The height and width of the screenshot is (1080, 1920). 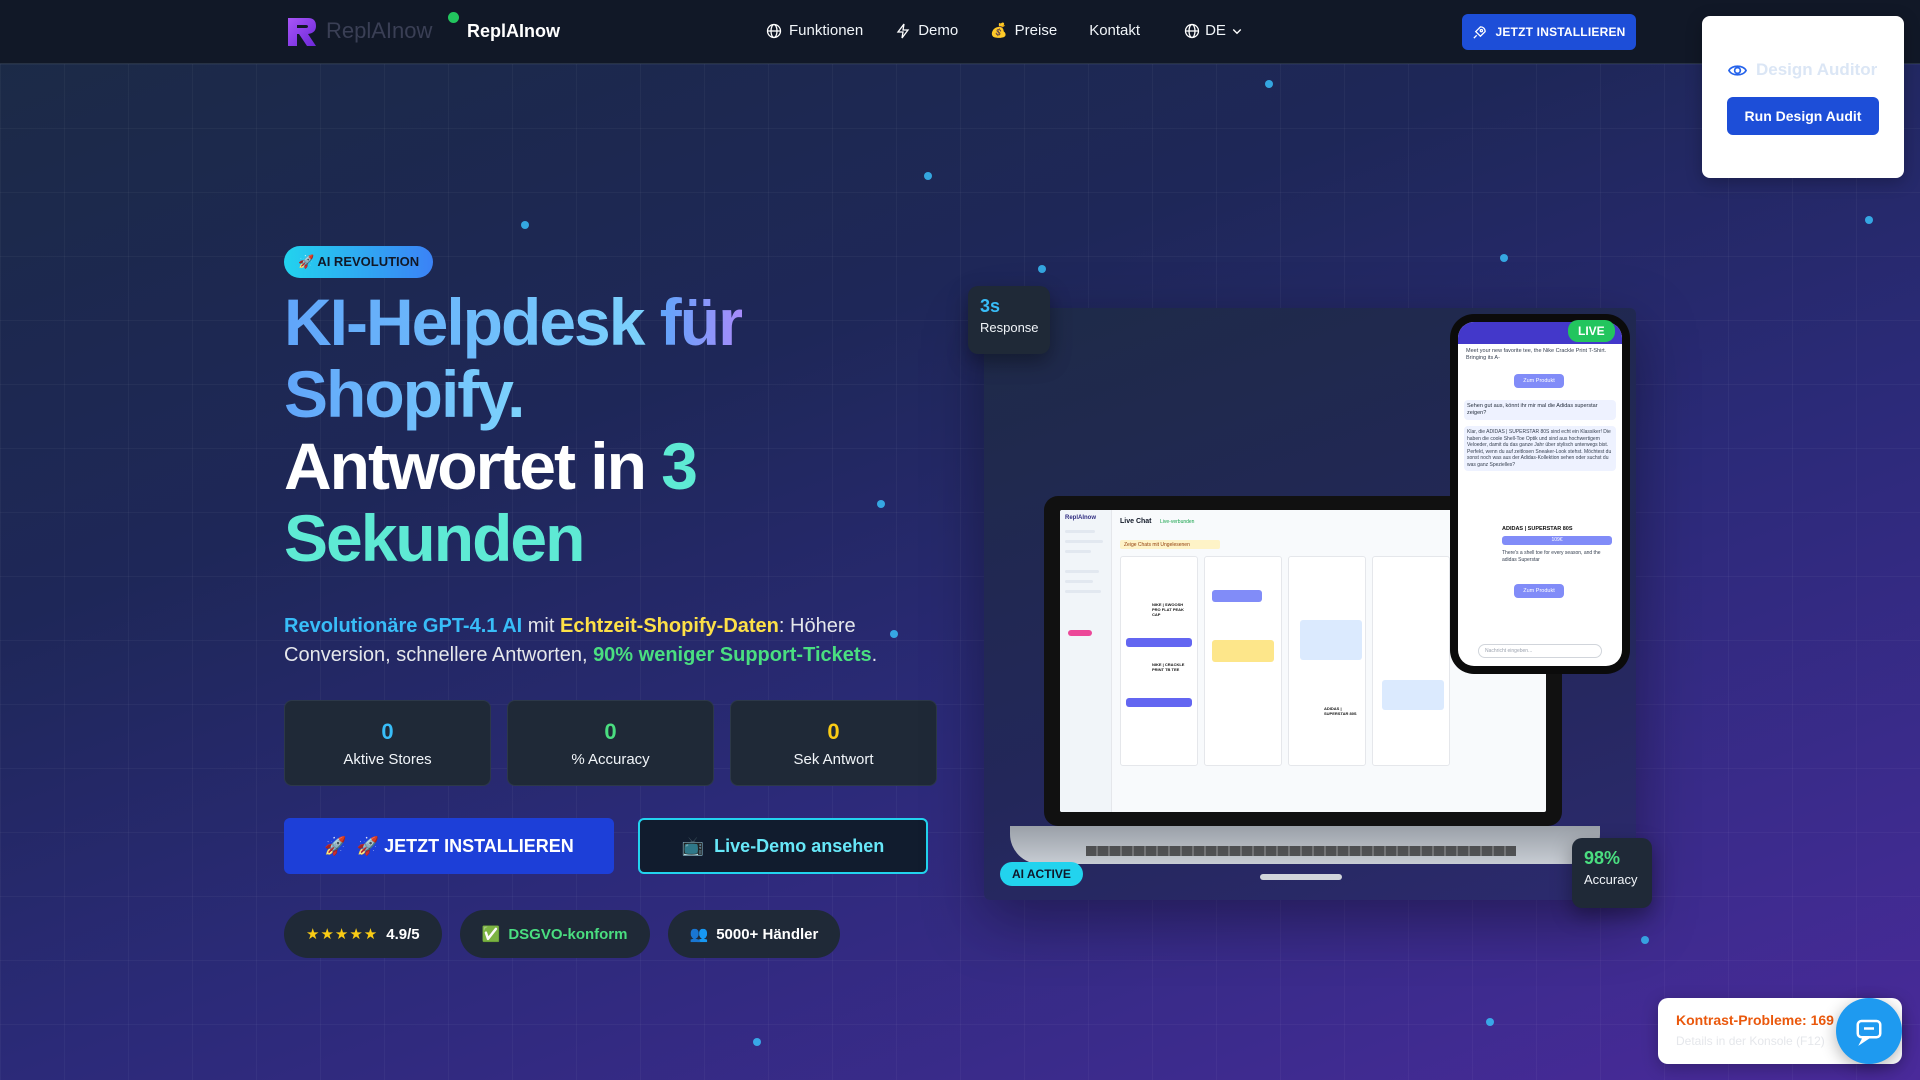 What do you see at coordinates (302, 32) in the screenshot?
I see `brand-logo-icon` at bounding box center [302, 32].